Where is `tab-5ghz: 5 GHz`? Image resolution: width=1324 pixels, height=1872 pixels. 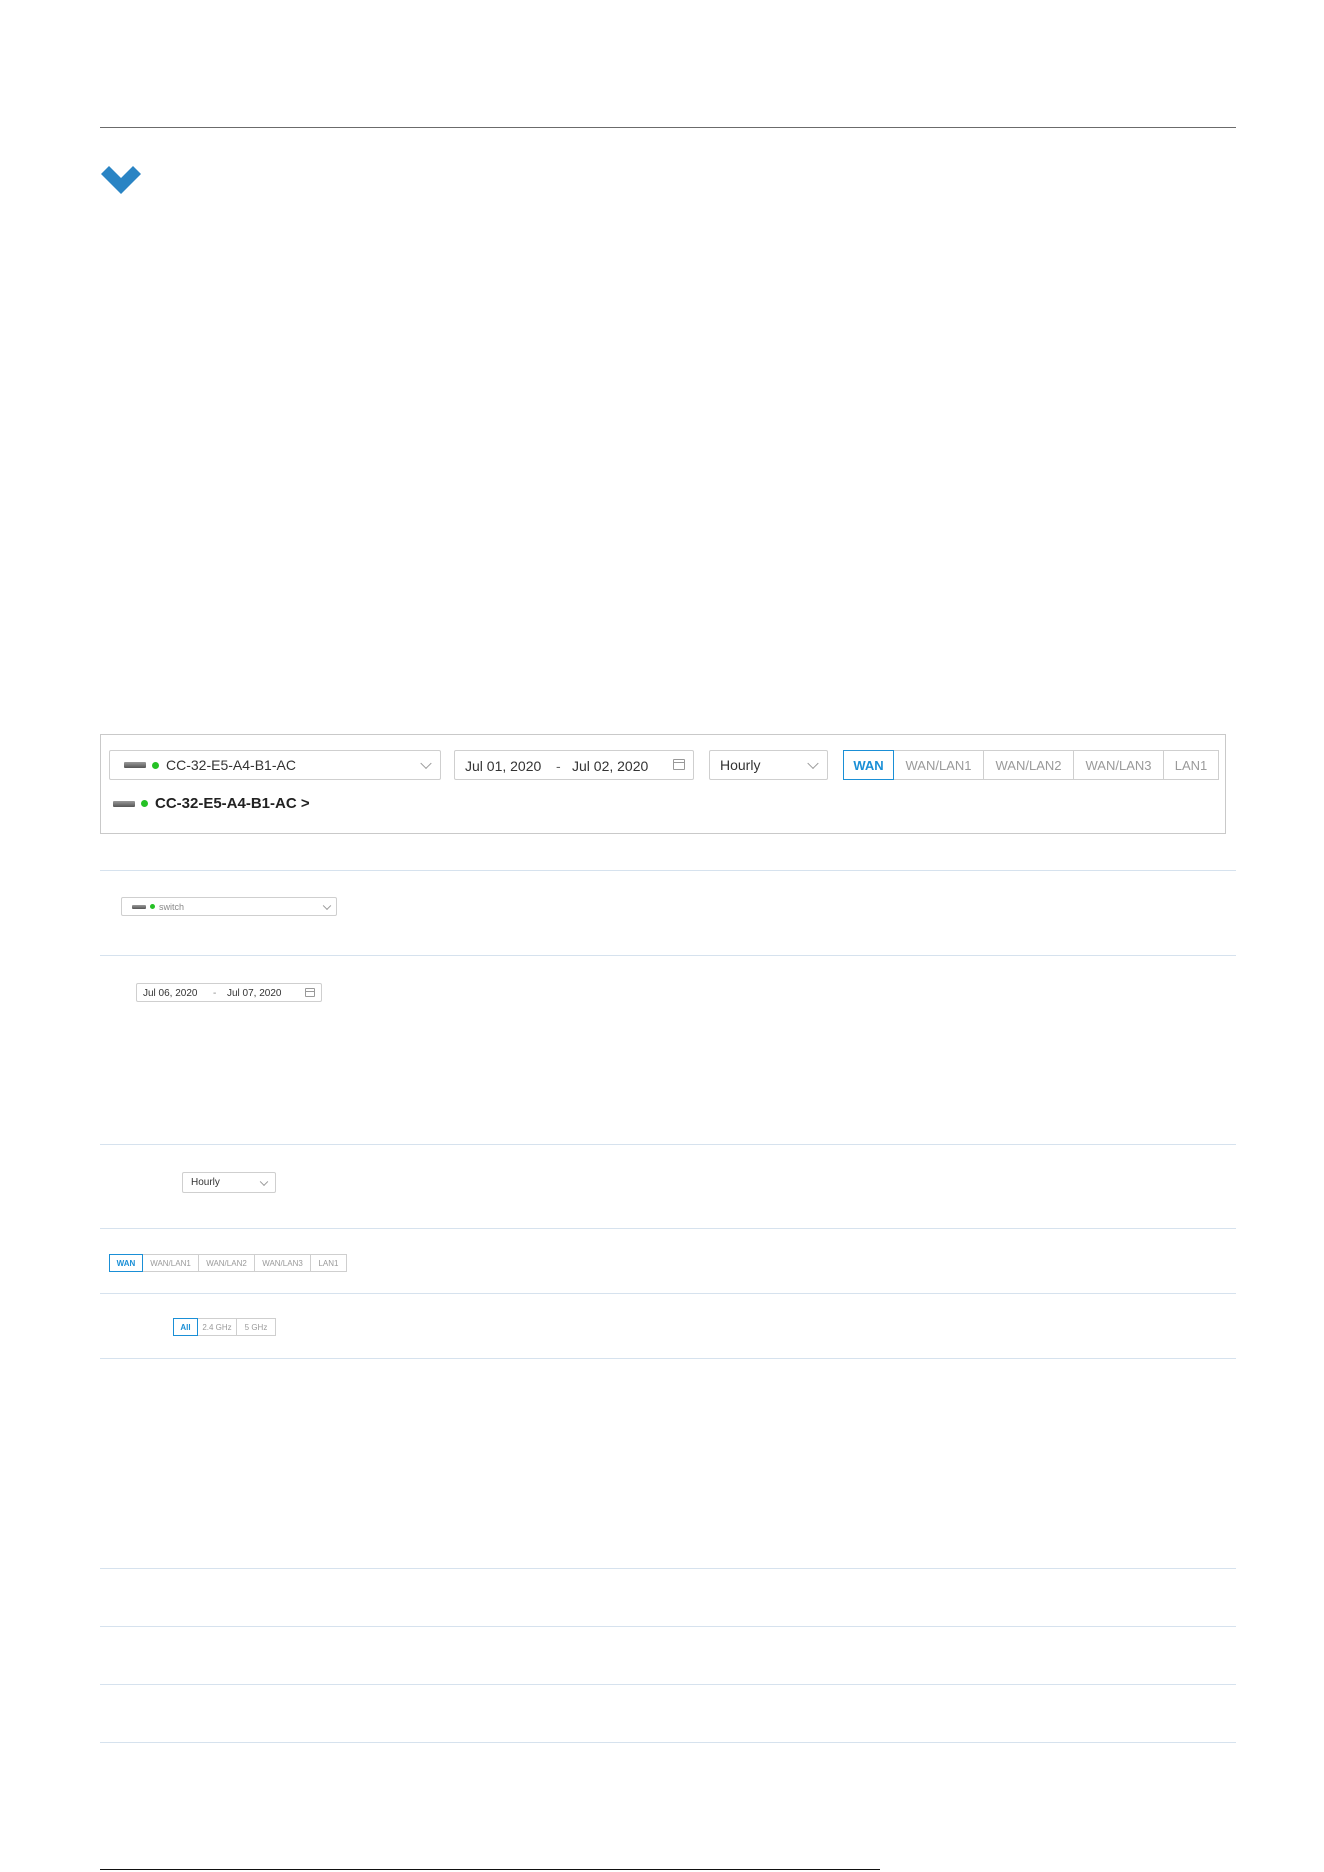
tab-5ghz: 5 GHz is located at coordinates (256, 1327).